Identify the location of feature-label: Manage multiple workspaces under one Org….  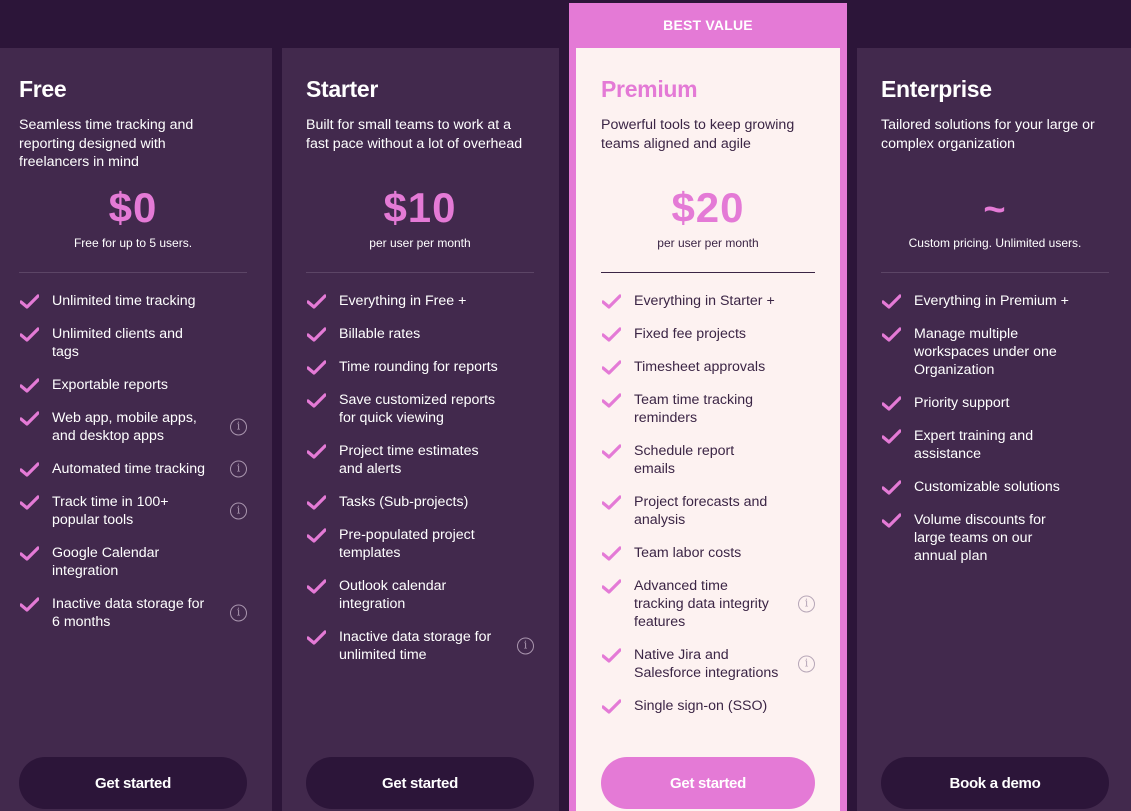
(985, 352).